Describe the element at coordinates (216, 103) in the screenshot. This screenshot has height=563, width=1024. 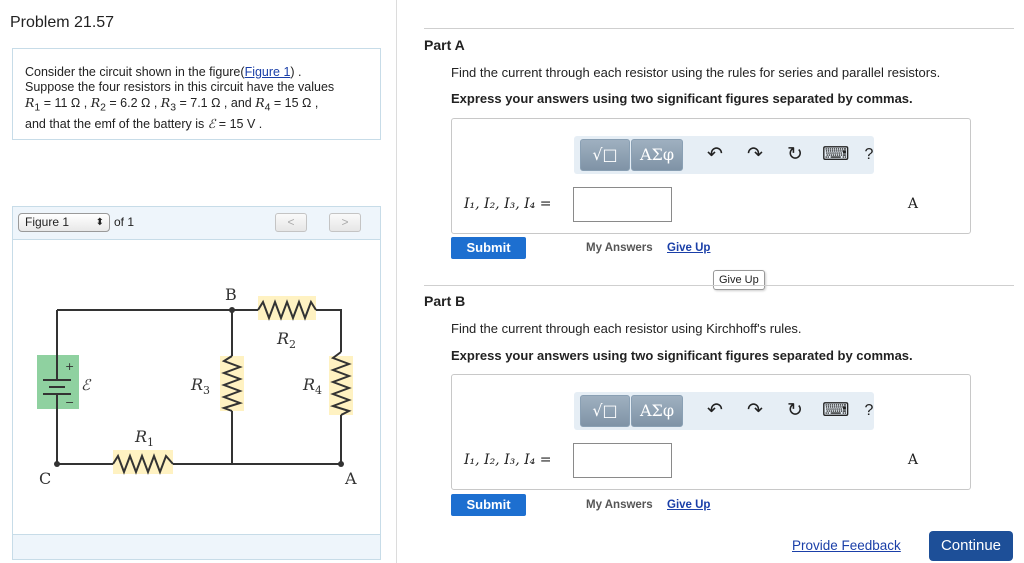
I see `r3-value: = 7.1 Ω , and` at that location.